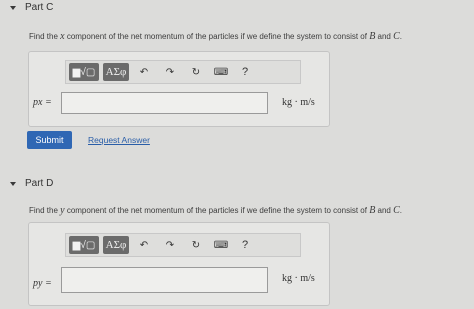 This screenshot has width=474, height=309. I want to click on py-answer-input, so click(164, 280).